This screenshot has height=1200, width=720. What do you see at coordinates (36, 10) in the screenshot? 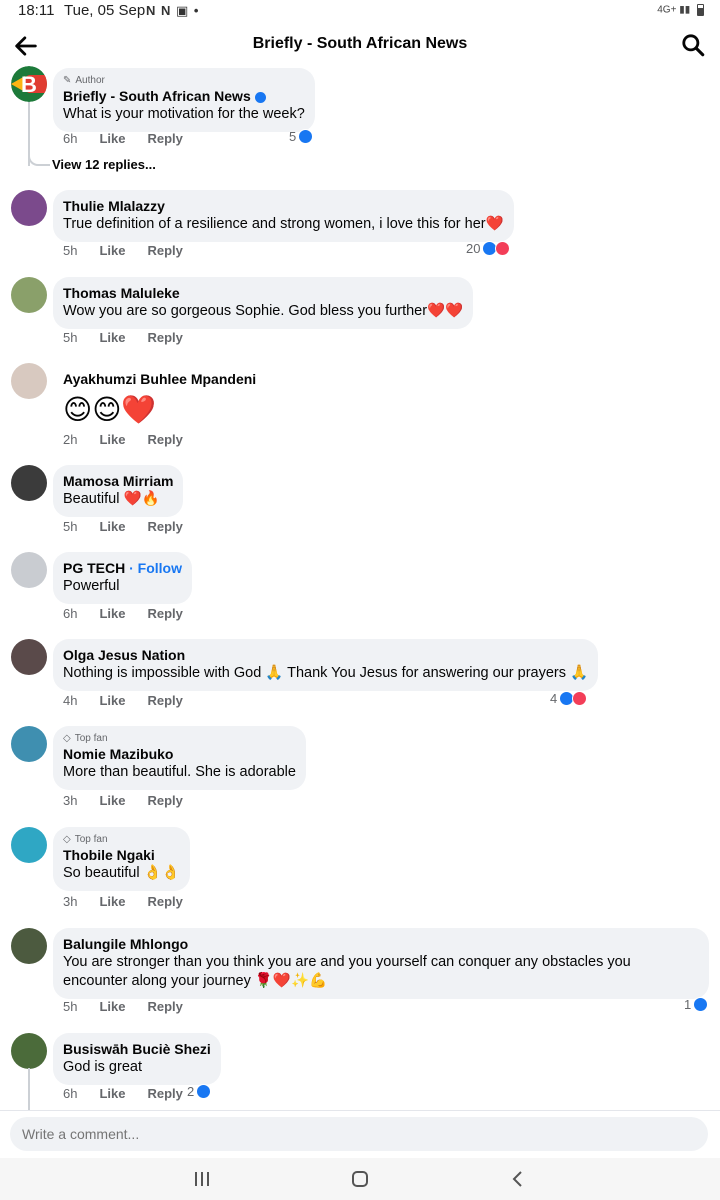
I see `status-time: 18:11` at bounding box center [36, 10].